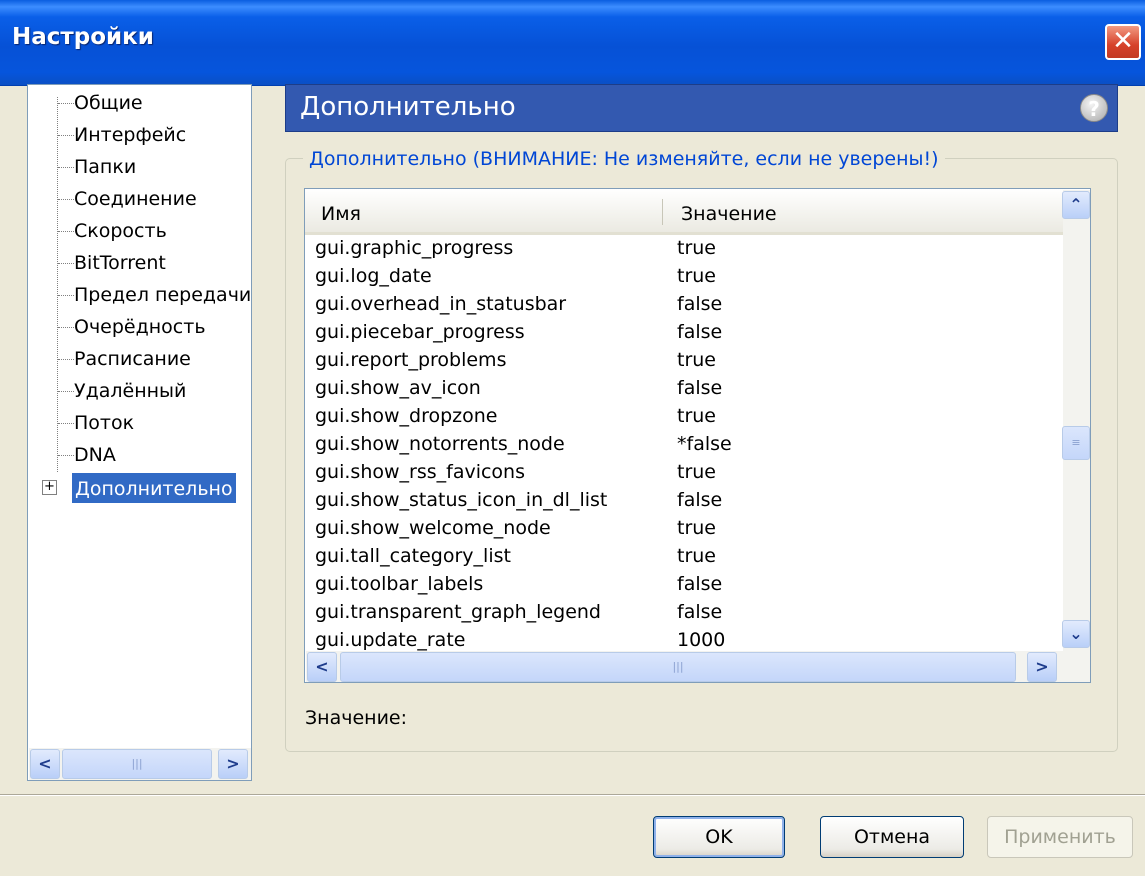  What do you see at coordinates (49, 487) in the screenshot?
I see `expand-icon: +` at bounding box center [49, 487].